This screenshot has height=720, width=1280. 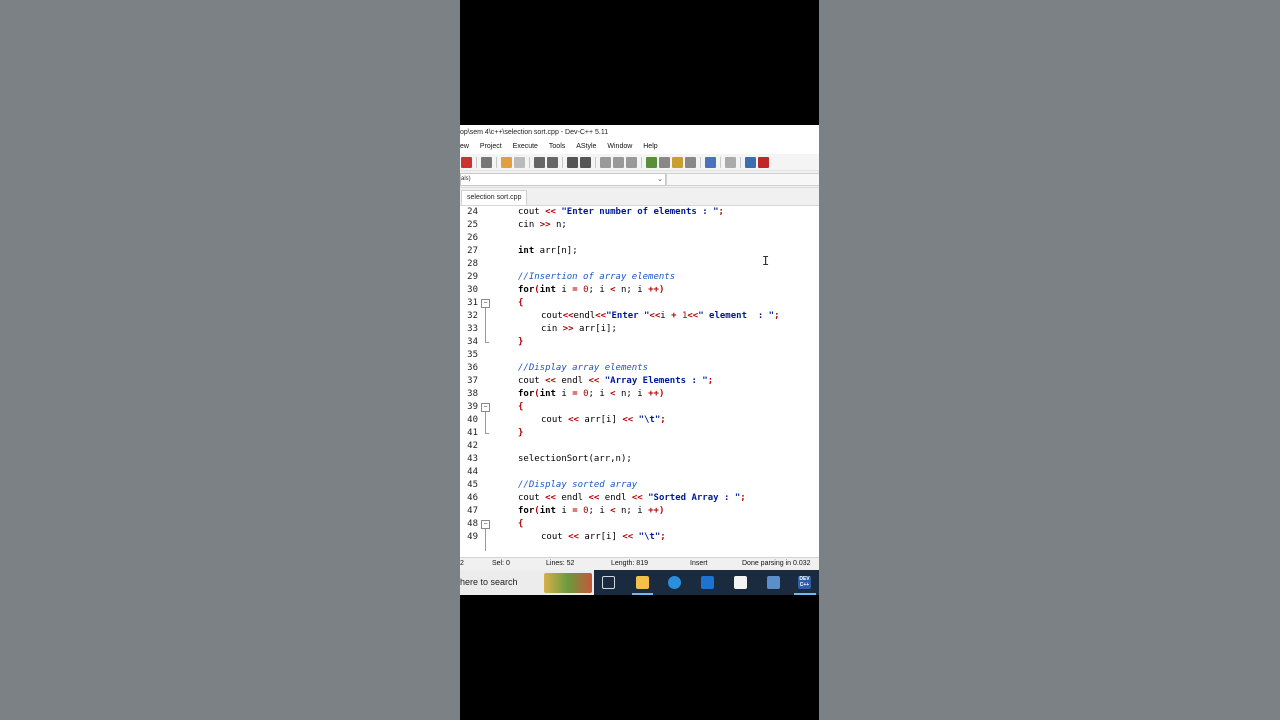 I want to click on code-line: 29 //Insertion of array elements, so click(x=639, y=277).